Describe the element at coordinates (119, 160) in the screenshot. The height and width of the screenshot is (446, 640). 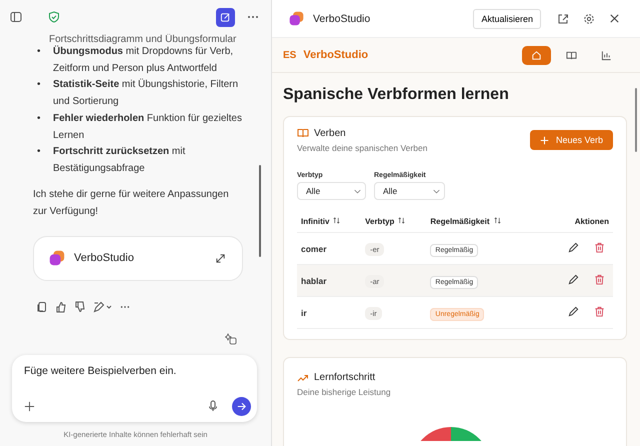
I see `bullet-text: Fortschritt zurücksetzen mit Bestätigungsabfrage` at that location.